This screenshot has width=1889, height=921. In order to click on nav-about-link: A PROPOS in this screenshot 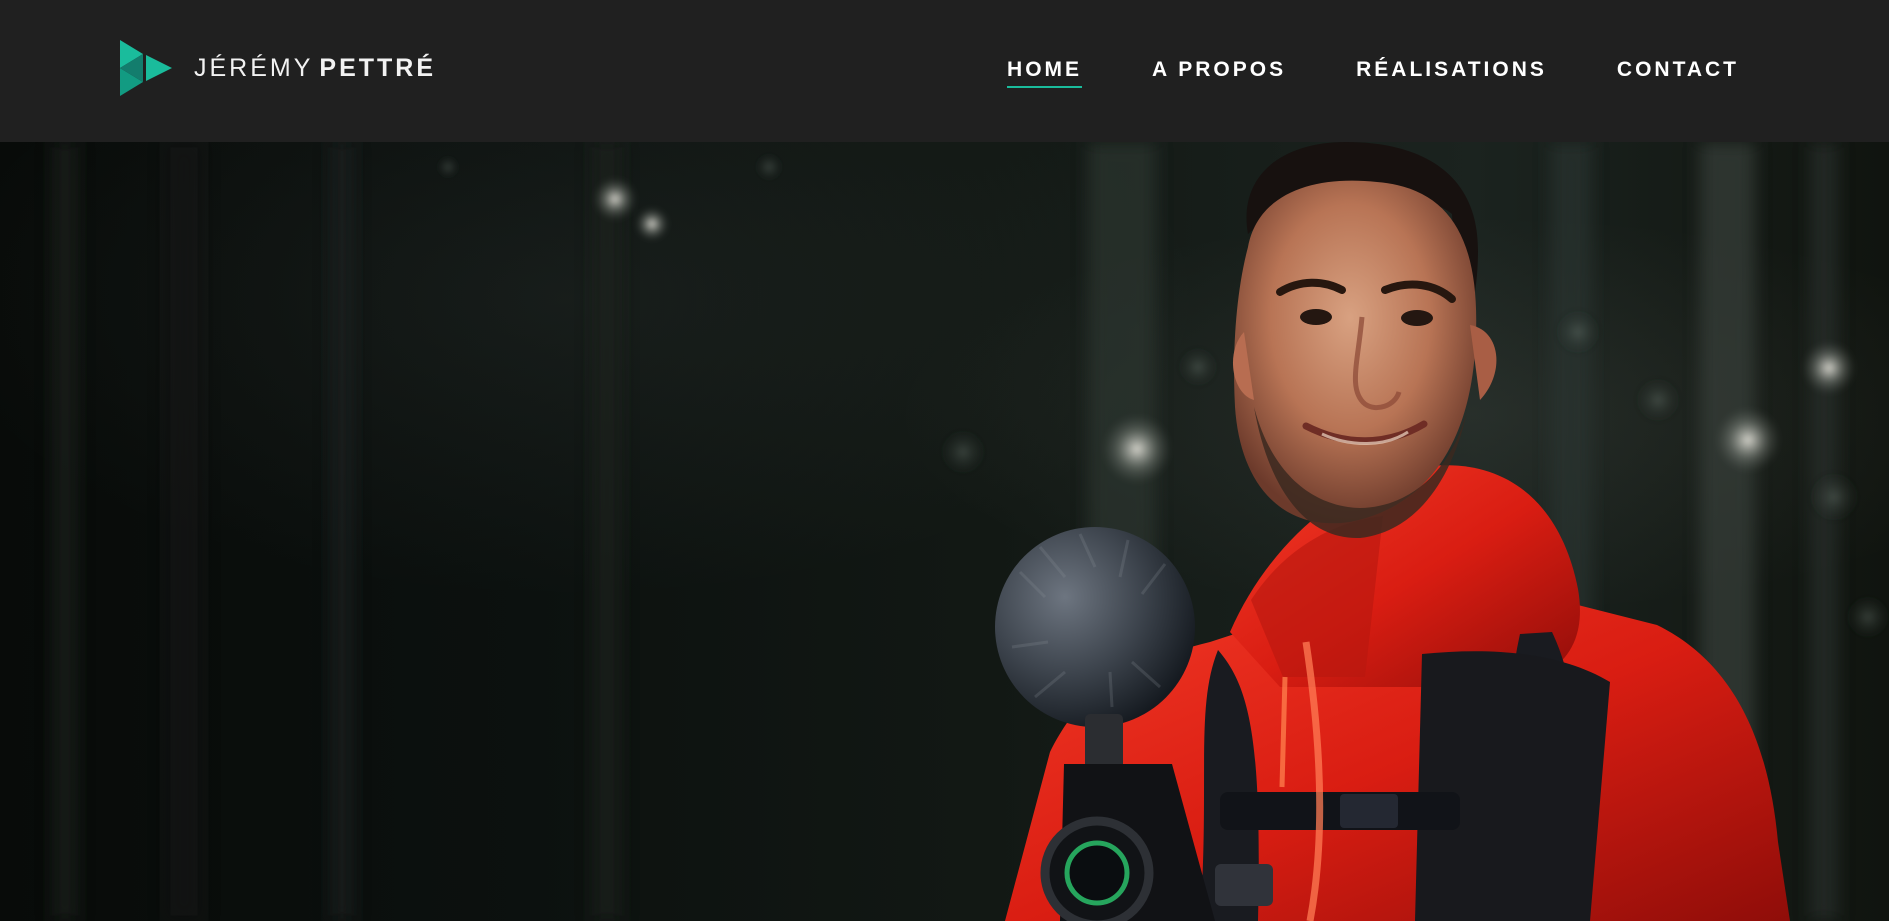, I will do `click(1219, 72)`.